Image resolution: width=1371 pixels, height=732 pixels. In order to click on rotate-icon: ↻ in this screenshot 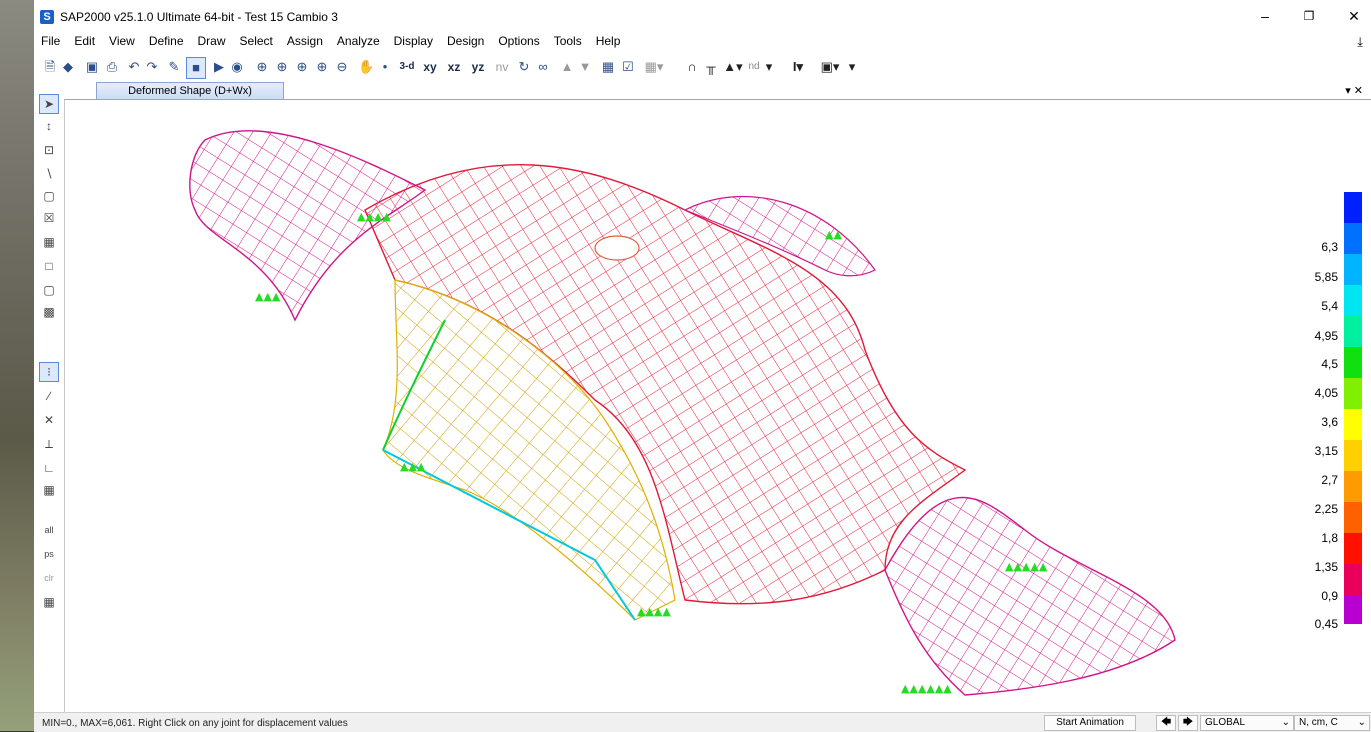, I will do `click(524, 67)`.